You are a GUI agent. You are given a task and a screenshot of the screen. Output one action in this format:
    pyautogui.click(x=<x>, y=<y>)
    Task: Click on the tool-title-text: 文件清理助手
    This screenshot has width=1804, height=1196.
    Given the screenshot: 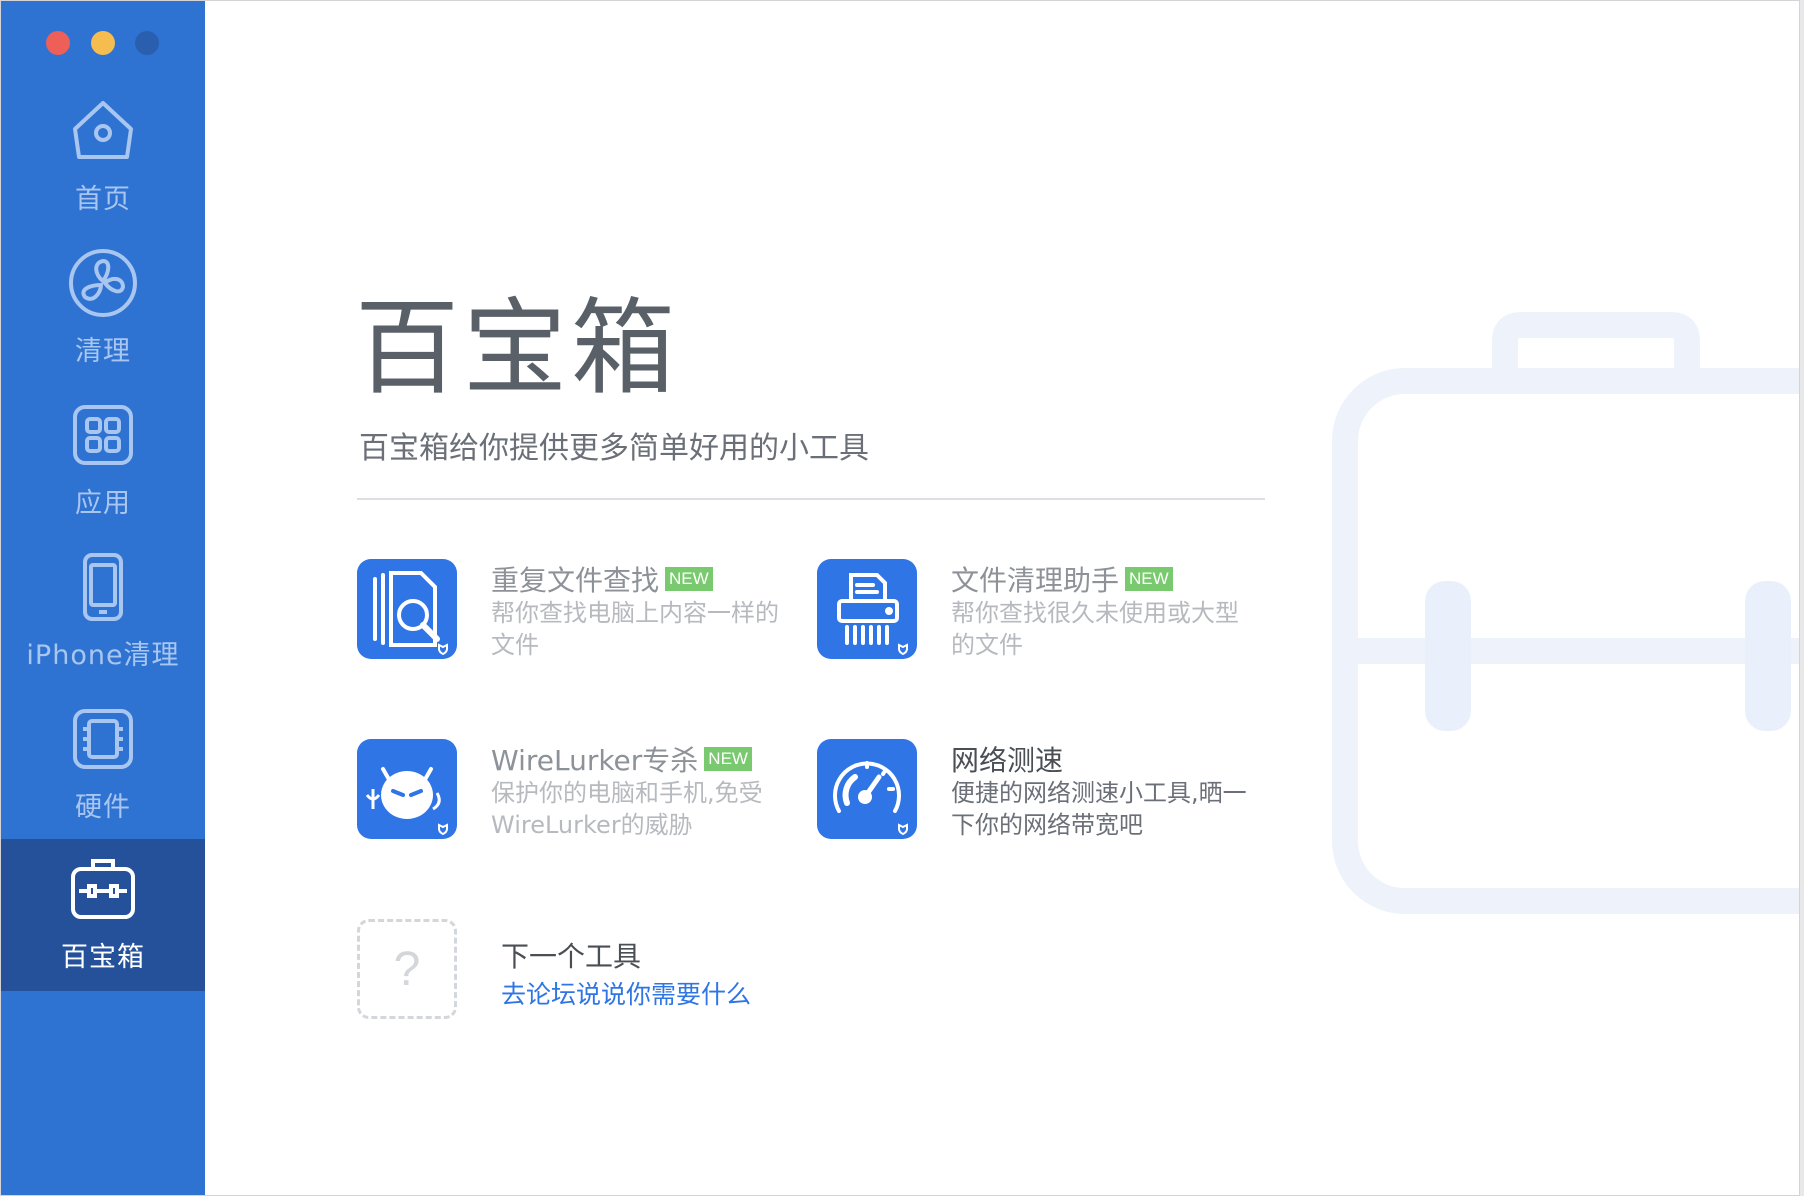 What is the action you would take?
    pyautogui.click(x=1035, y=580)
    